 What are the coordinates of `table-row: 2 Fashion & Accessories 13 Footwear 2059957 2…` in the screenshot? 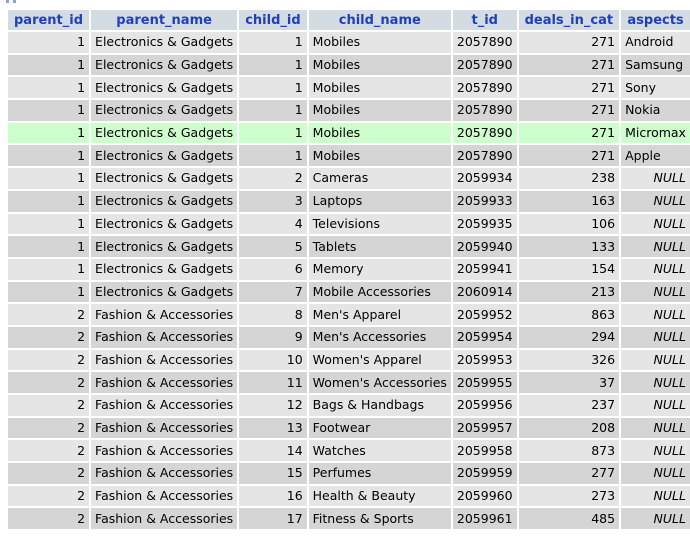 It's located at (349, 428).